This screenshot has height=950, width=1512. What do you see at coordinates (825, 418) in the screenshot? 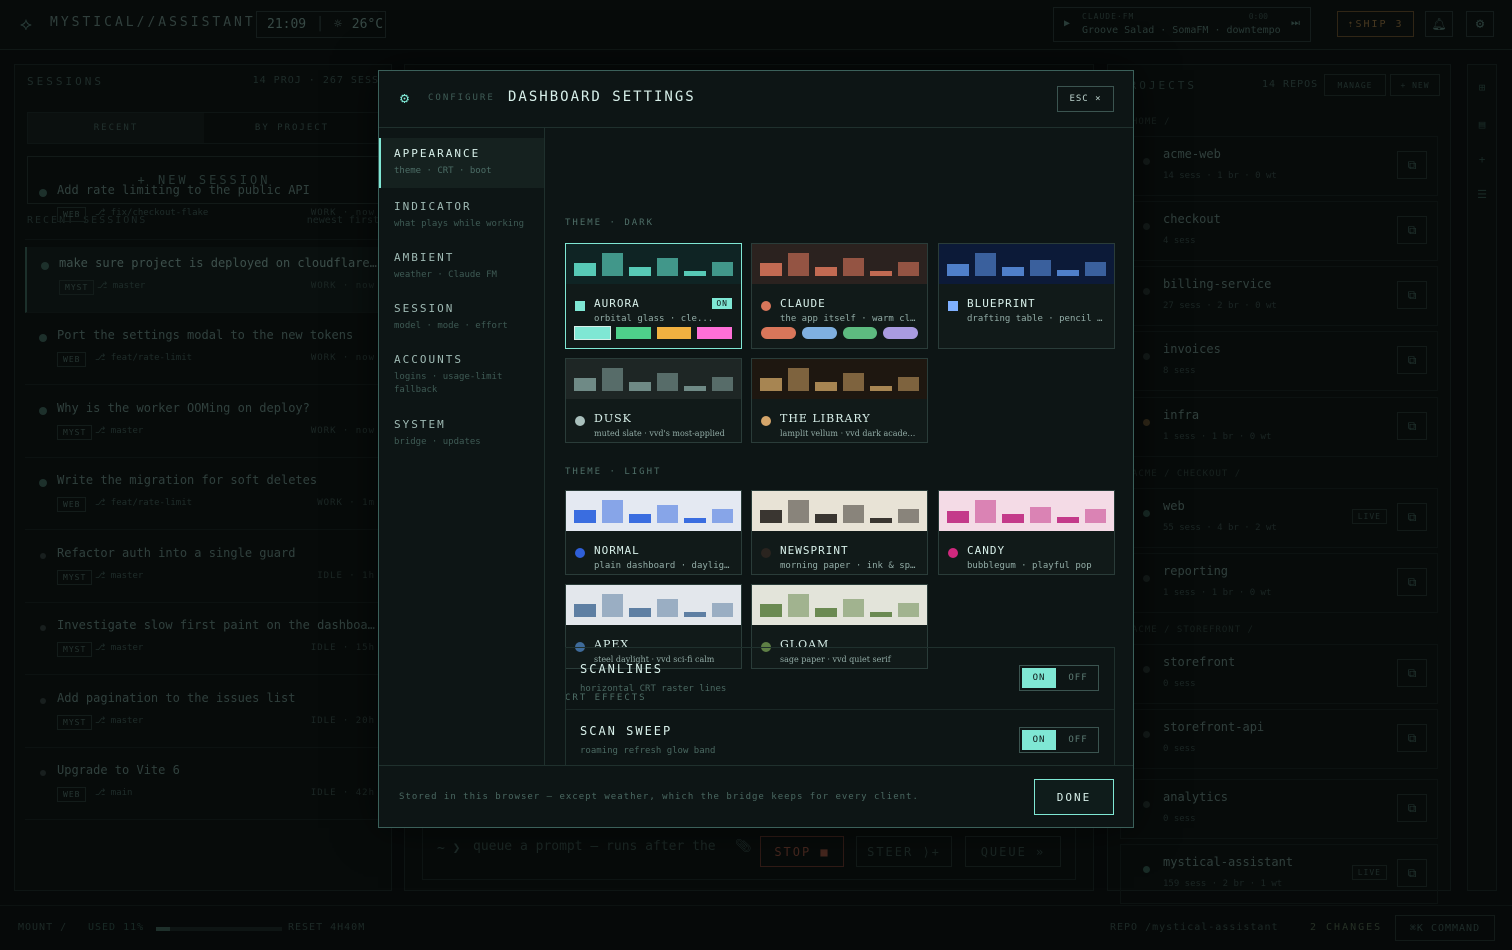
I see `theme-name: THE LIBRARY` at bounding box center [825, 418].